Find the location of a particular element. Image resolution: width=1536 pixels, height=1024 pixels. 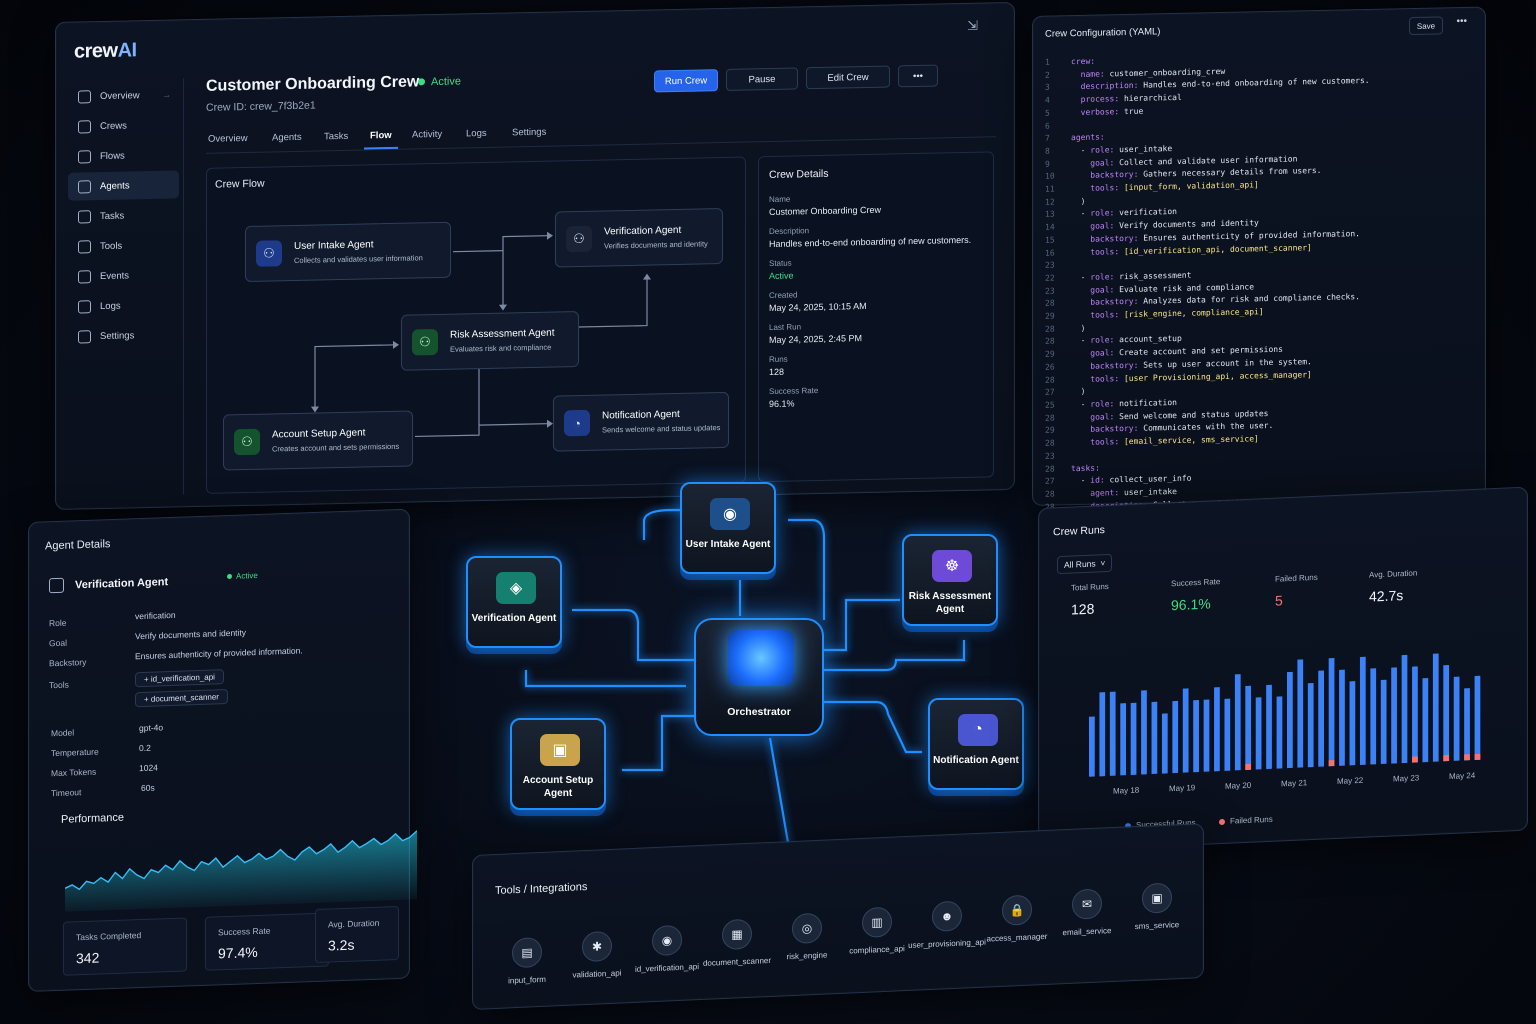

tool-user-provisioning-api: ☻ user_provisioning_api is located at coordinates (947, 925).